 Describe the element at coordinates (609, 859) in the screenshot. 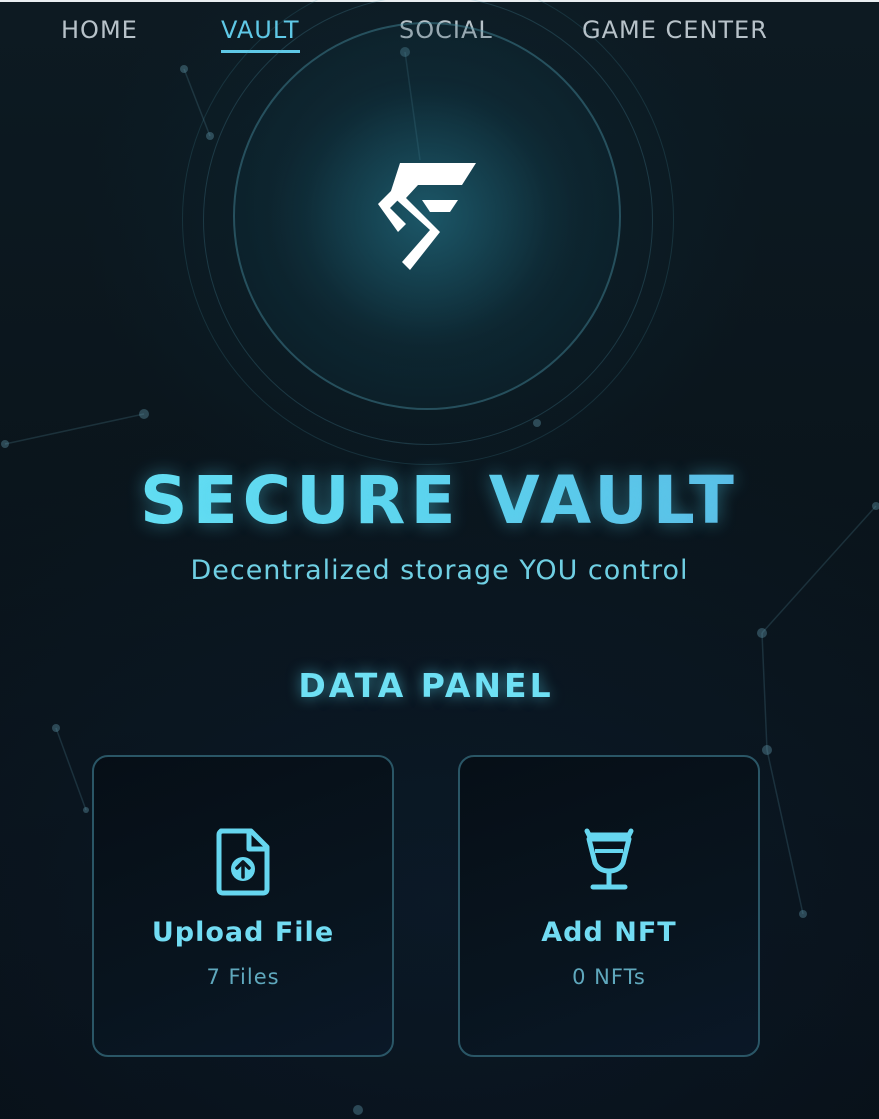

I see `nft-chalice-icon` at that location.